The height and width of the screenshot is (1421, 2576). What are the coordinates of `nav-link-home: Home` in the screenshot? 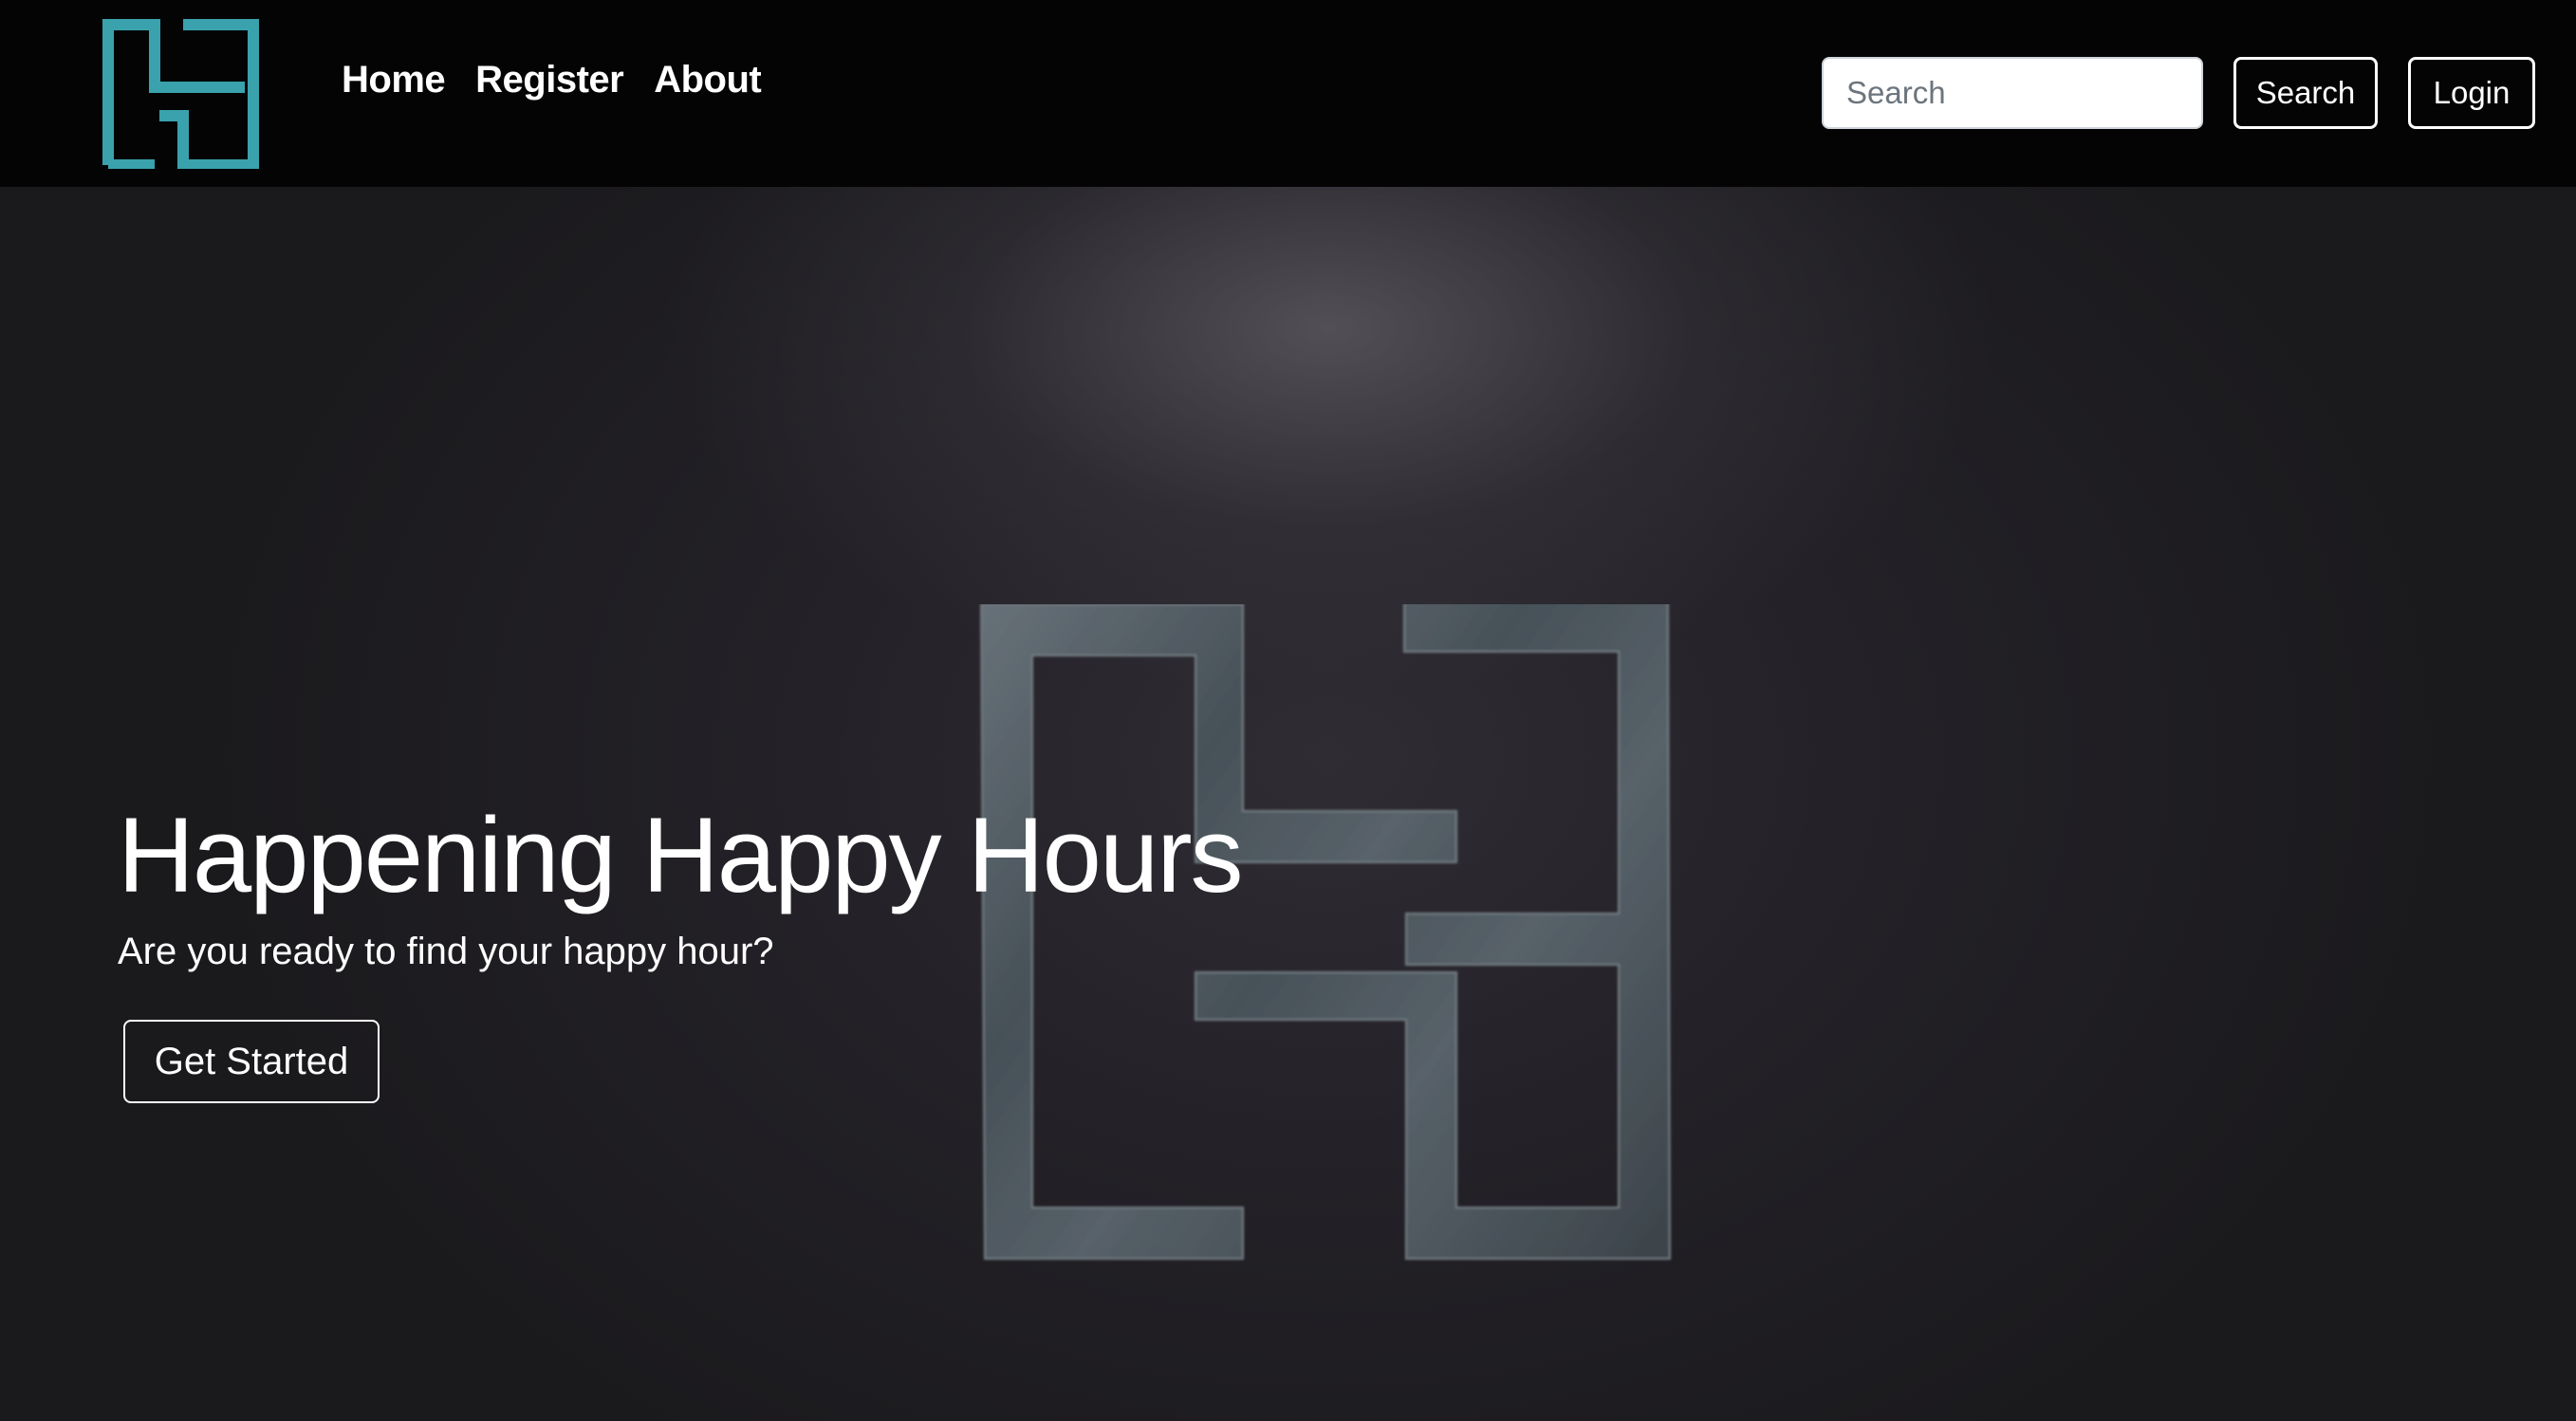 It's located at (394, 80).